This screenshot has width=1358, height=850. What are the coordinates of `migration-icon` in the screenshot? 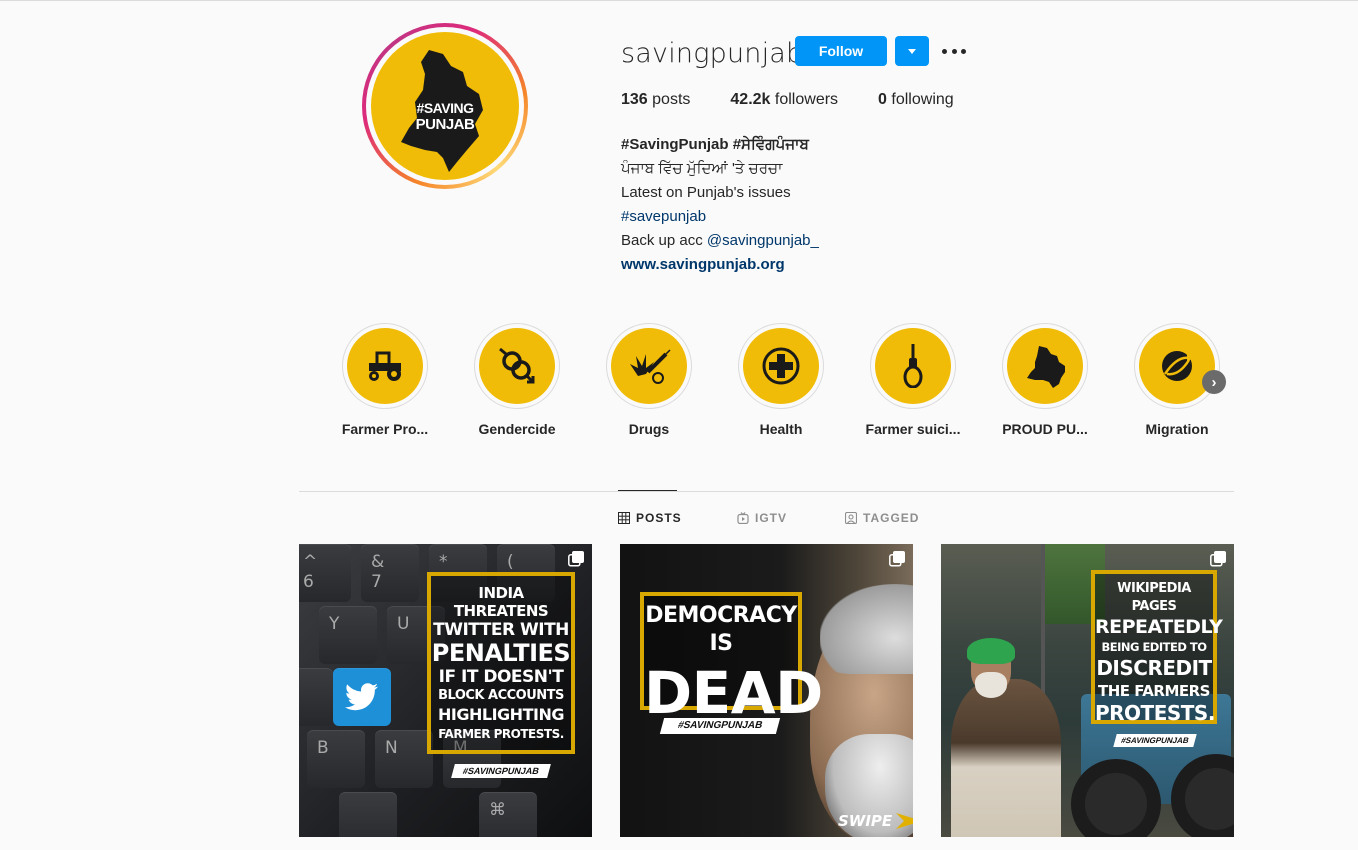 It's located at (1177, 366).